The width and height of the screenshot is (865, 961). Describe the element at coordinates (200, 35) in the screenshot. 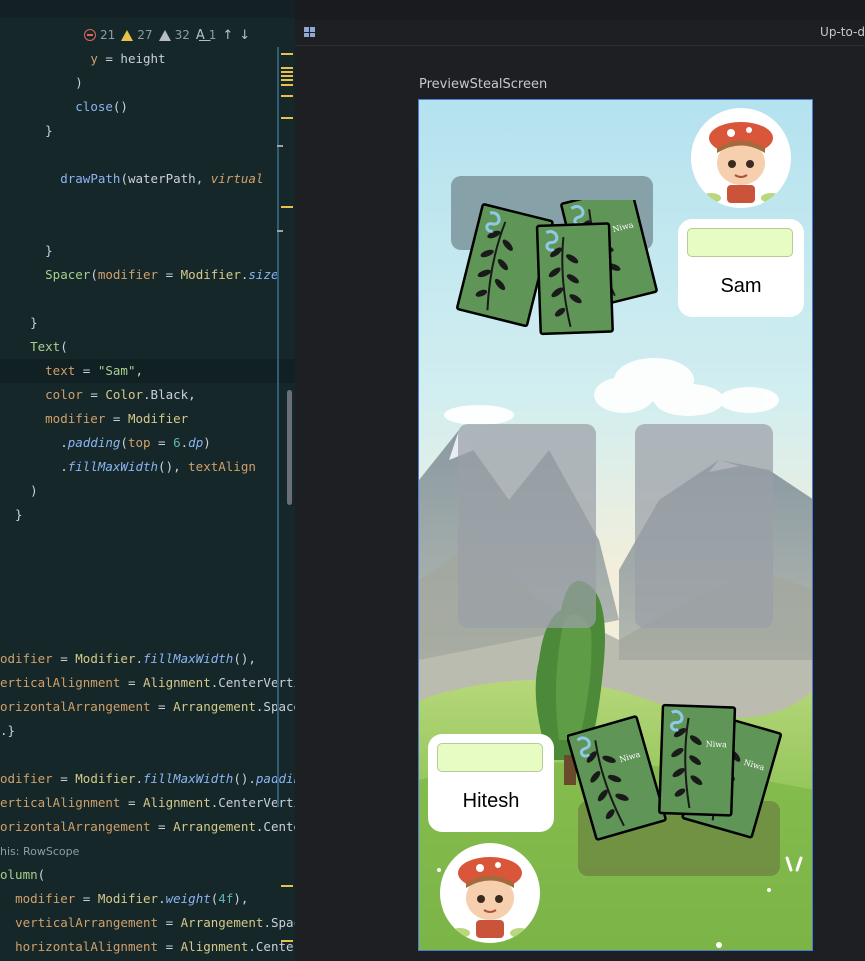

I see `spellcheck-icon: A͟` at that location.